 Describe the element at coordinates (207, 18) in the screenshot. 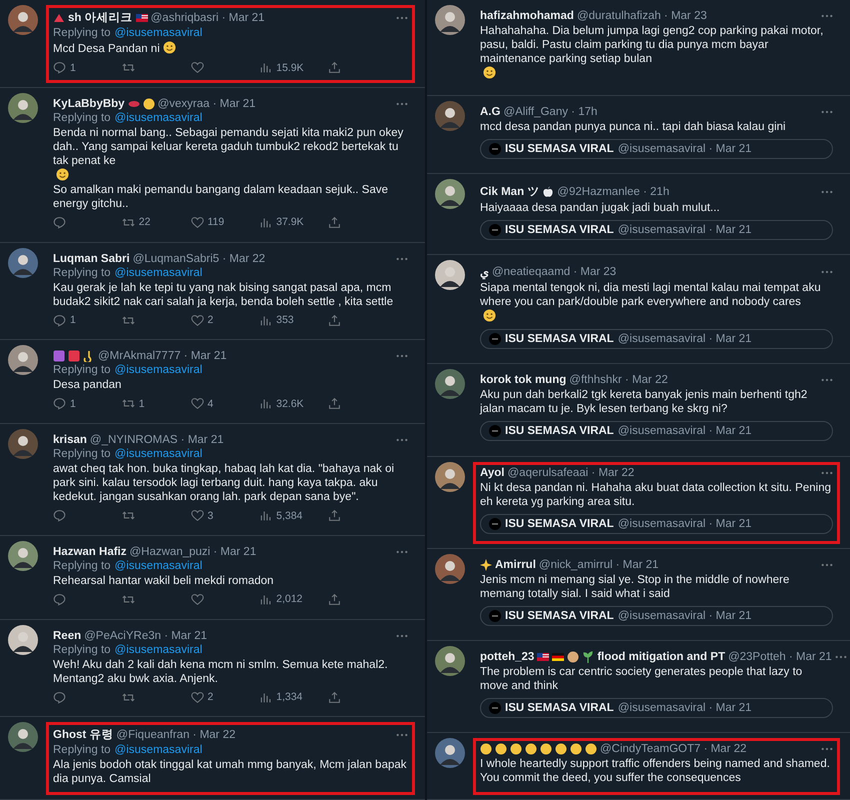

I see `handle-and-date: @ashriqbasri · Mar 21` at that location.